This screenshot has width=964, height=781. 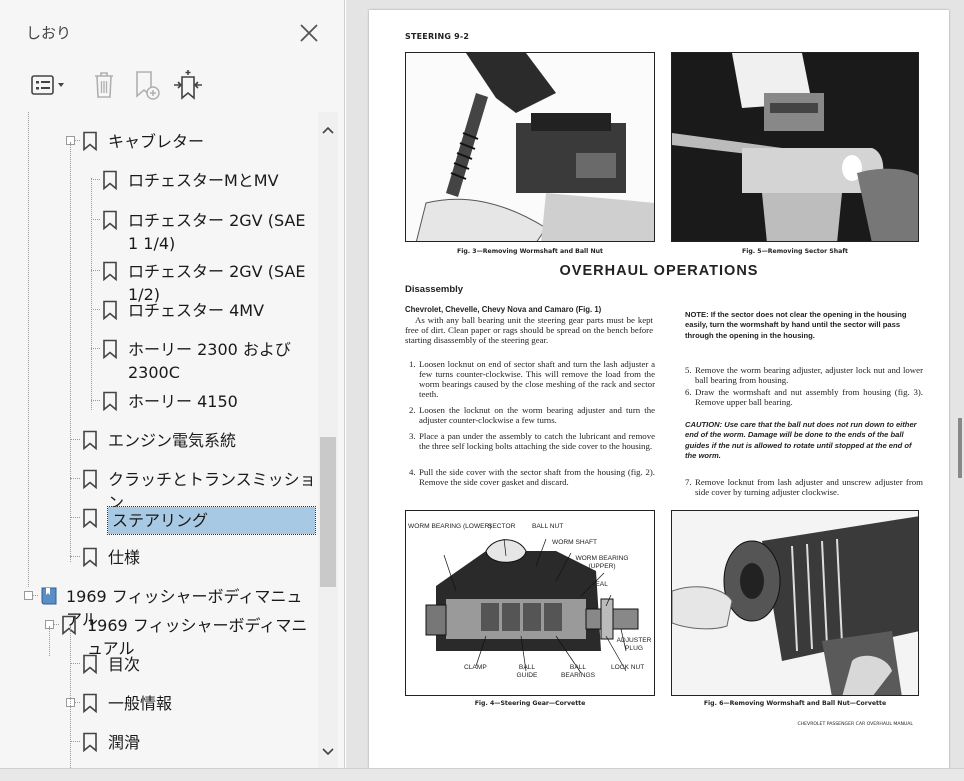 What do you see at coordinates (124, 742) in the screenshot?
I see `bookmark-label: 潤滑` at bounding box center [124, 742].